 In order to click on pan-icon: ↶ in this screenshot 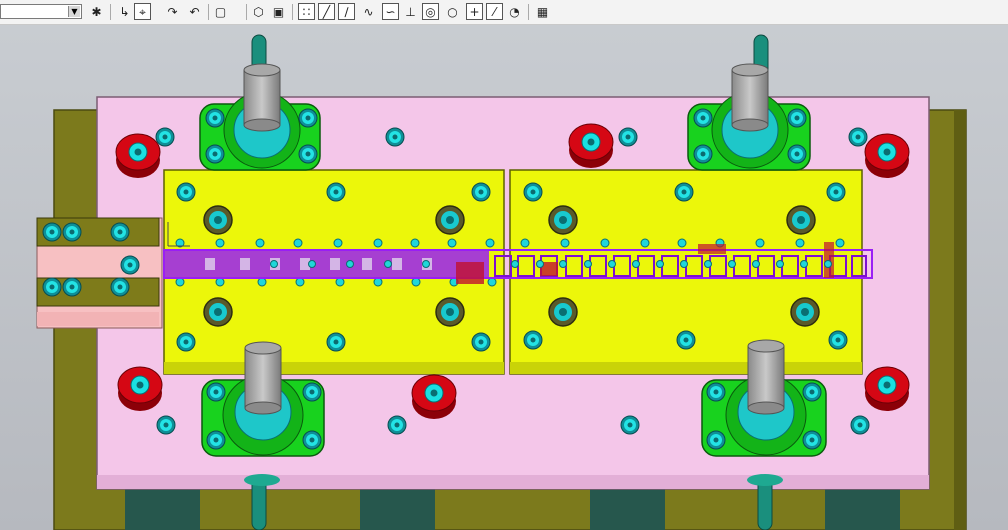, I will do `click(194, 11)`.